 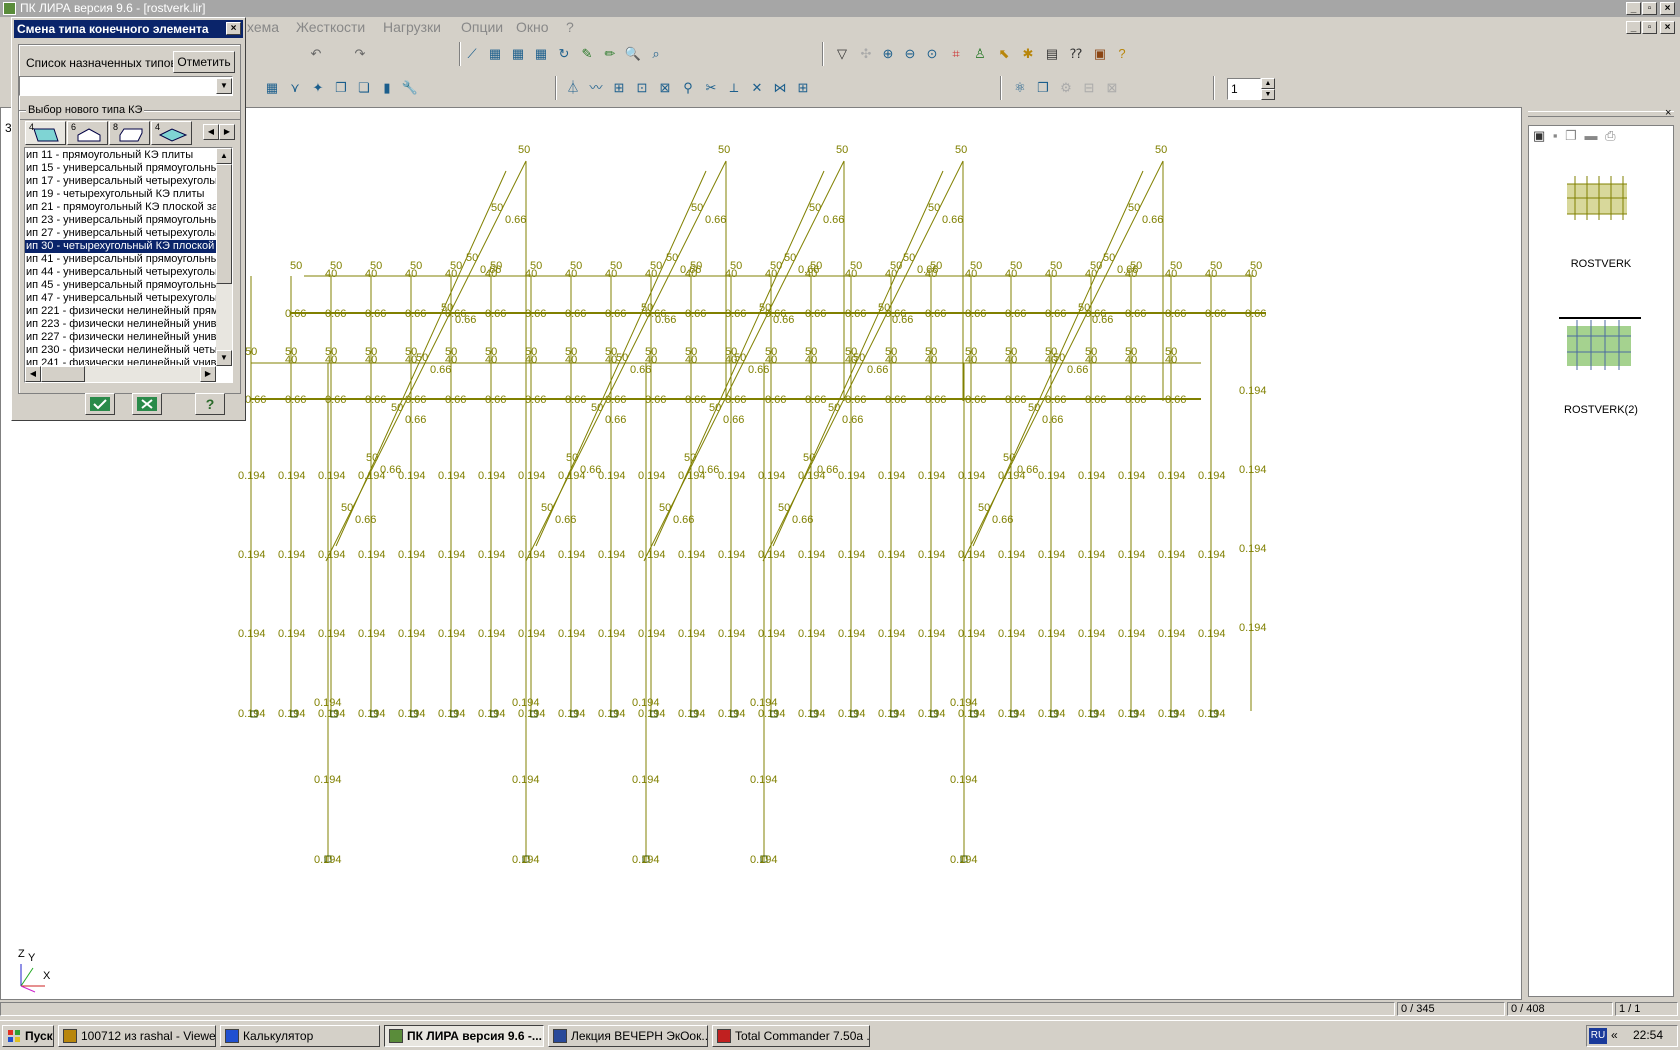 What do you see at coordinates (956, 54) in the screenshot?
I see `nodes-icon: ⌗` at bounding box center [956, 54].